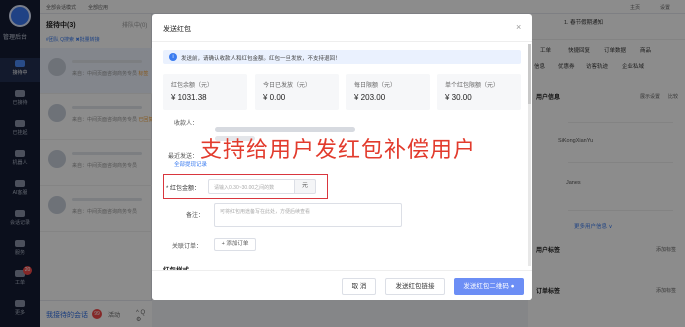  I want to click on stat-balance: 红包余额（元） ¥ 1031.38, so click(205, 92).